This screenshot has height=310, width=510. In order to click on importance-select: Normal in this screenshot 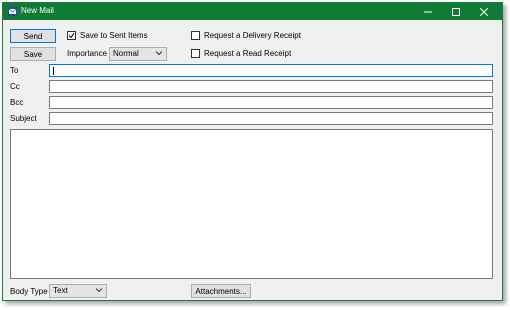, I will do `click(138, 54)`.